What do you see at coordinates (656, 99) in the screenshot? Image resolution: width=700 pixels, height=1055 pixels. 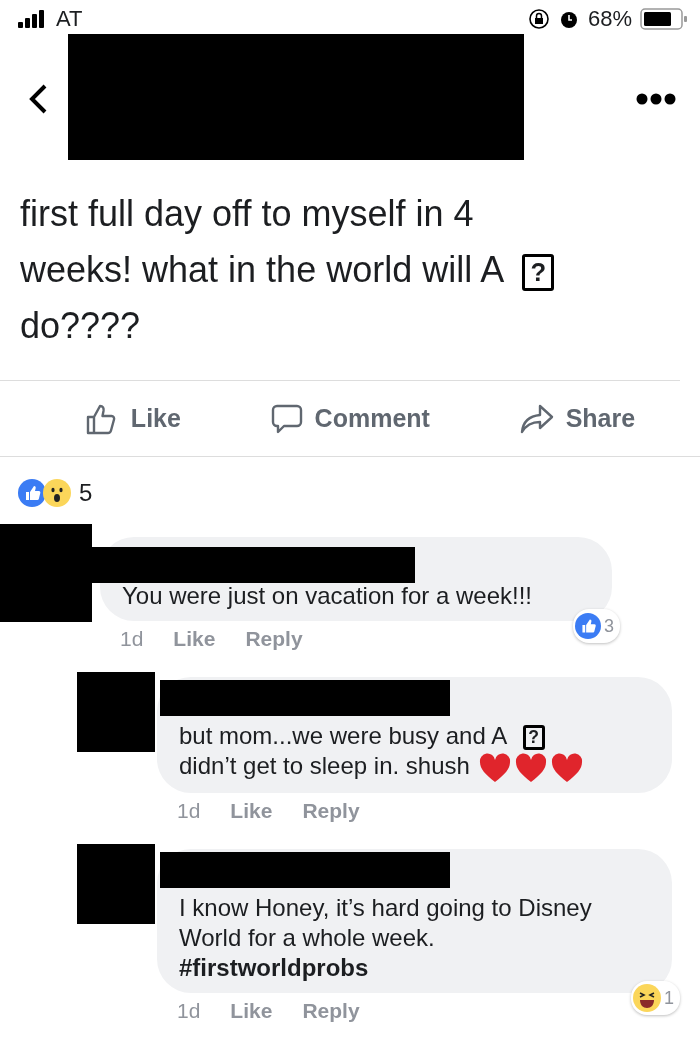 I see `more-options-icon` at bounding box center [656, 99].